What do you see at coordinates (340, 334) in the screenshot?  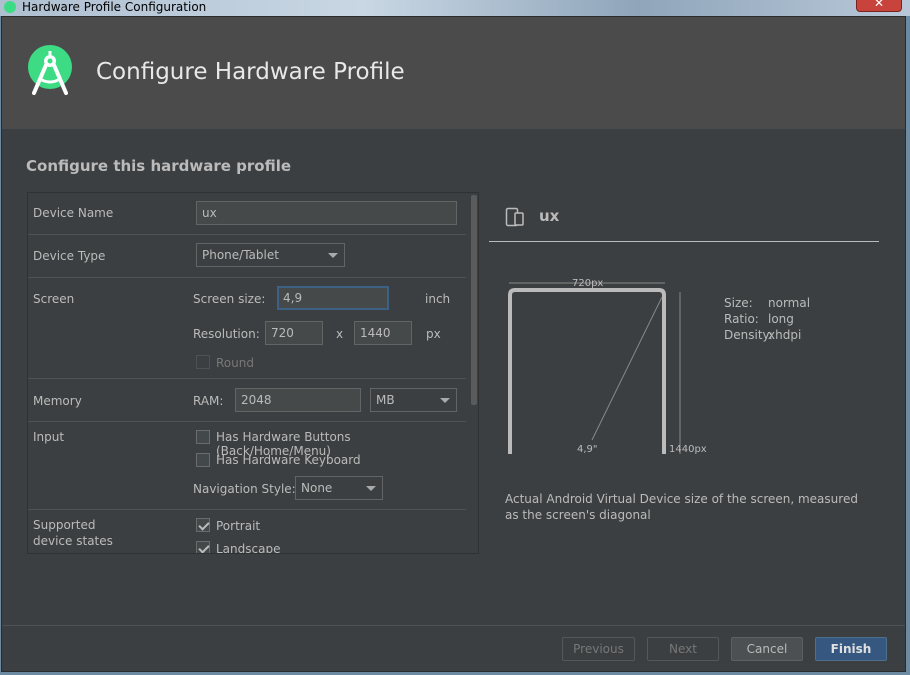 I see `resolution-x-label: x` at bounding box center [340, 334].